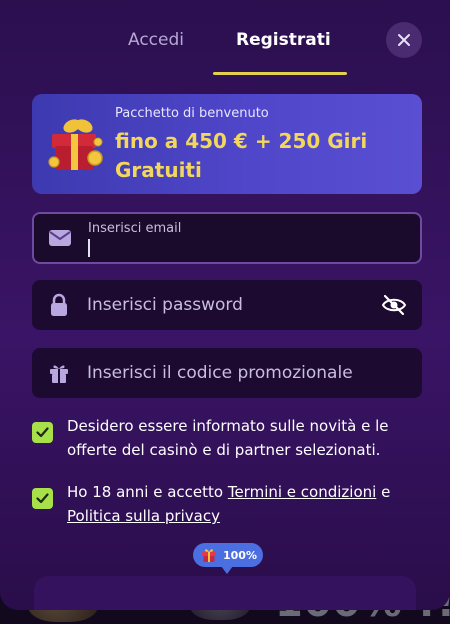 Image resolution: width=450 pixels, height=624 pixels. Describe the element at coordinates (89, 248) in the screenshot. I see `text-caret` at that location.